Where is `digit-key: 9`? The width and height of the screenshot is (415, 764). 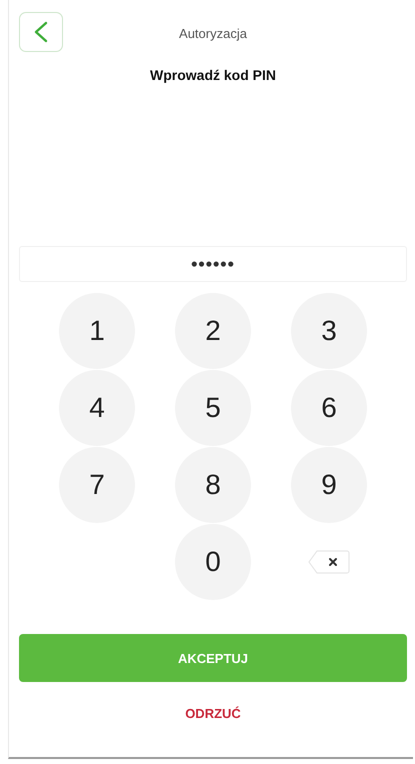
digit-key: 9 is located at coordinates (329, 485).